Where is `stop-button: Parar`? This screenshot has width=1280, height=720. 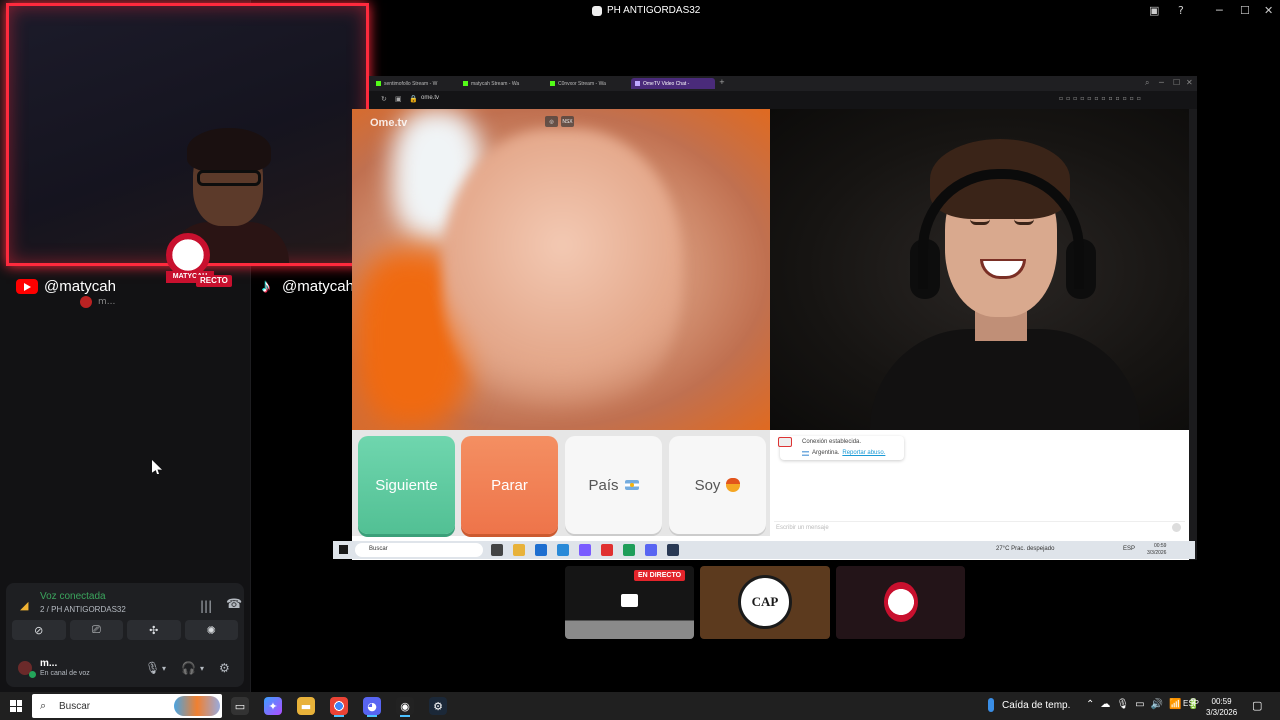
stop-button: Parar is located at coordinates (509, 485).